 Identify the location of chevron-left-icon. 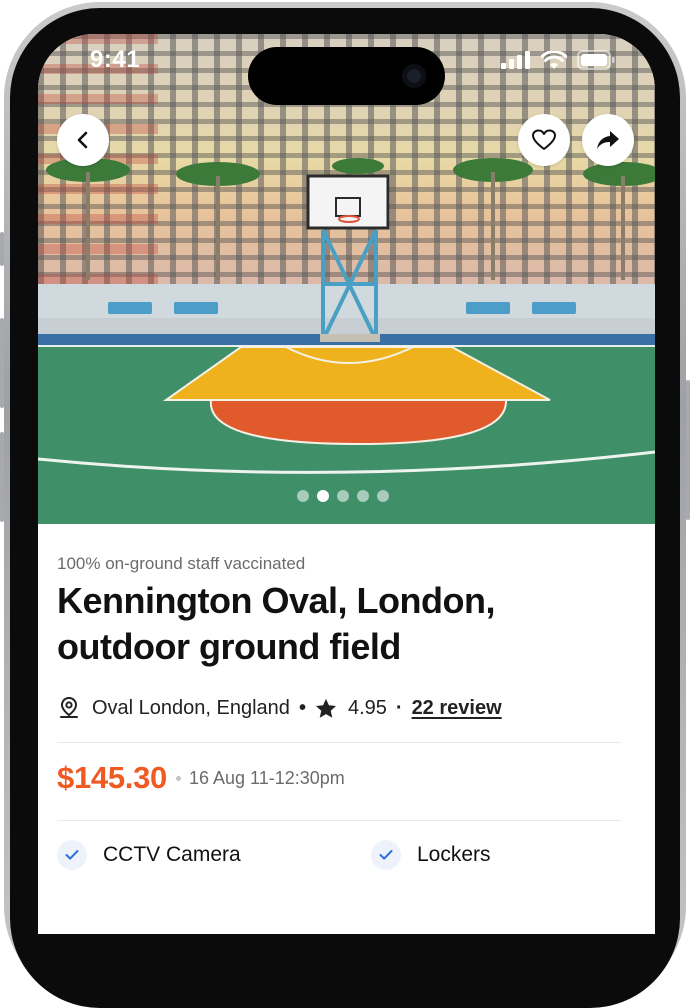
(82, 140).